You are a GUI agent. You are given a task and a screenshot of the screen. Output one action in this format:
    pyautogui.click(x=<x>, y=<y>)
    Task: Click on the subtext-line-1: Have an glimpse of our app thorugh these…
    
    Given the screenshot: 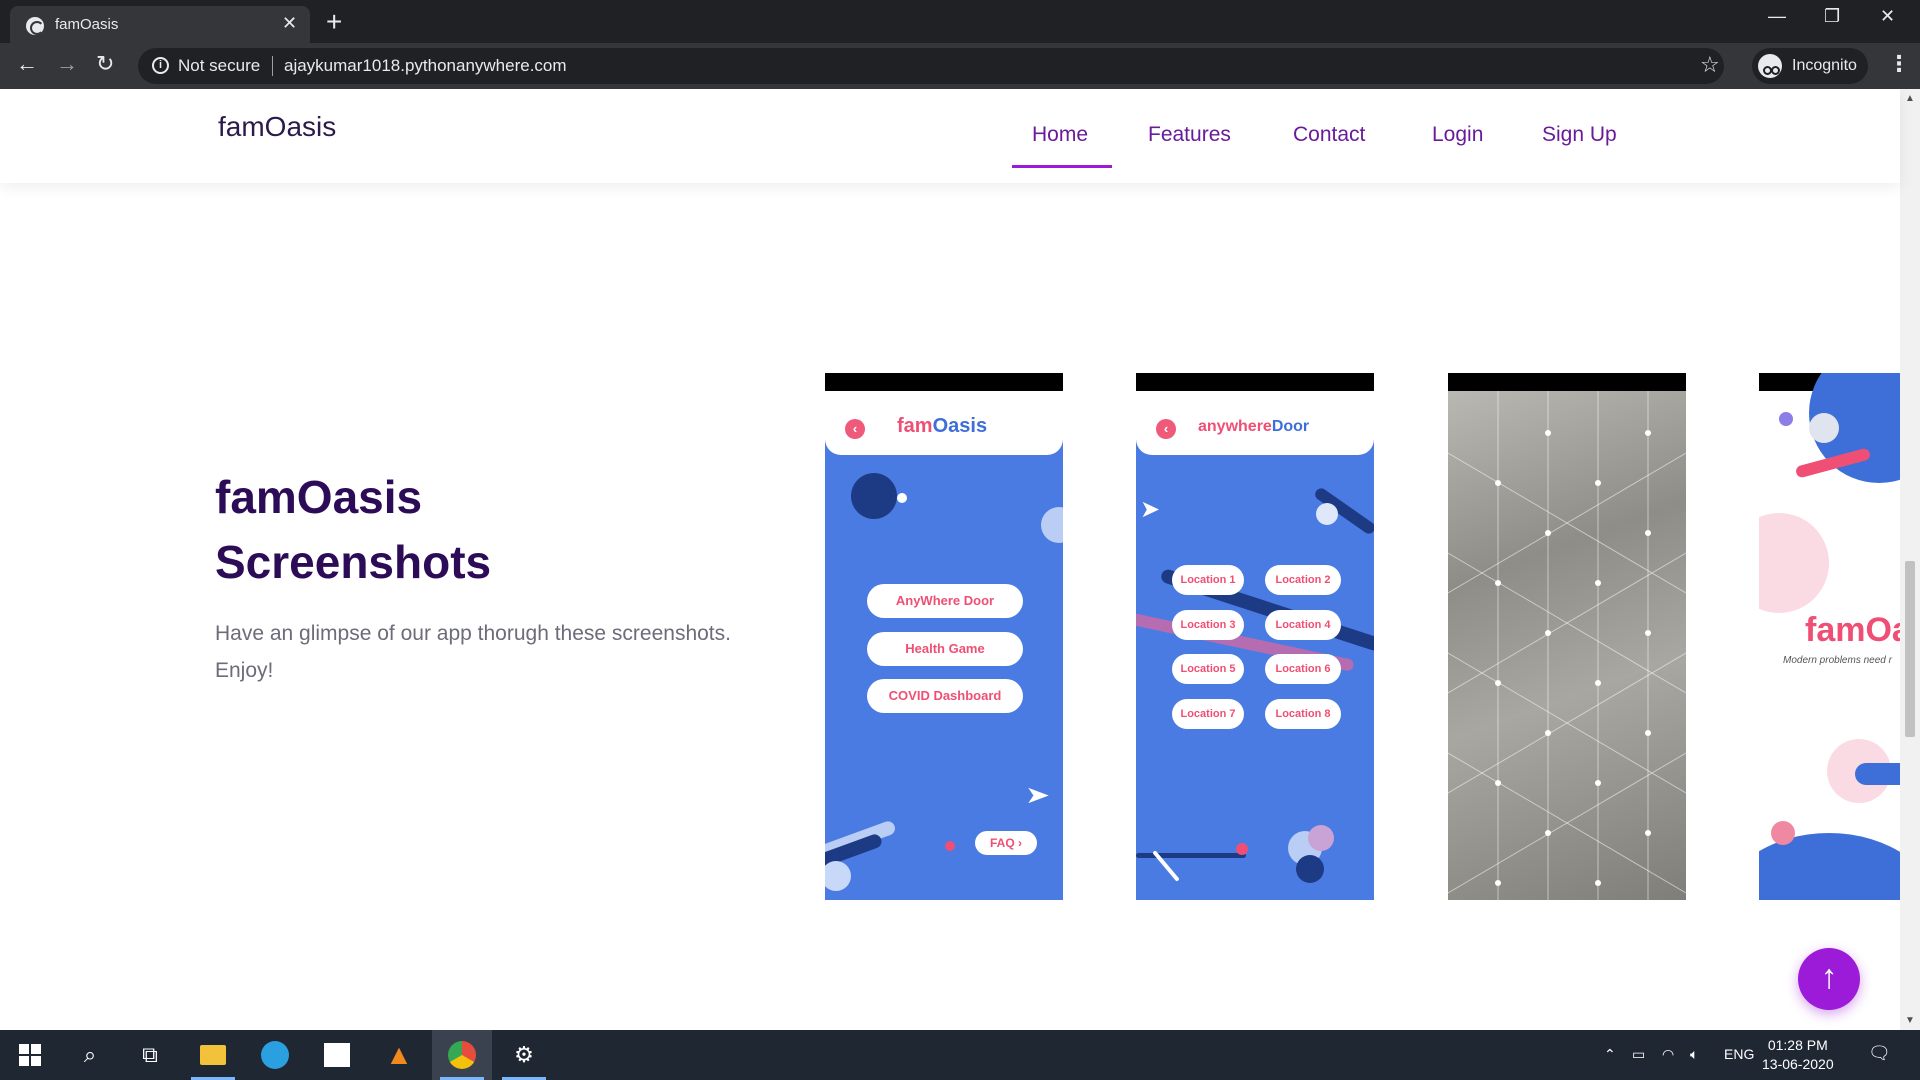 What is the action you would take?
    pyautogui.click(x=473, y=633)
    